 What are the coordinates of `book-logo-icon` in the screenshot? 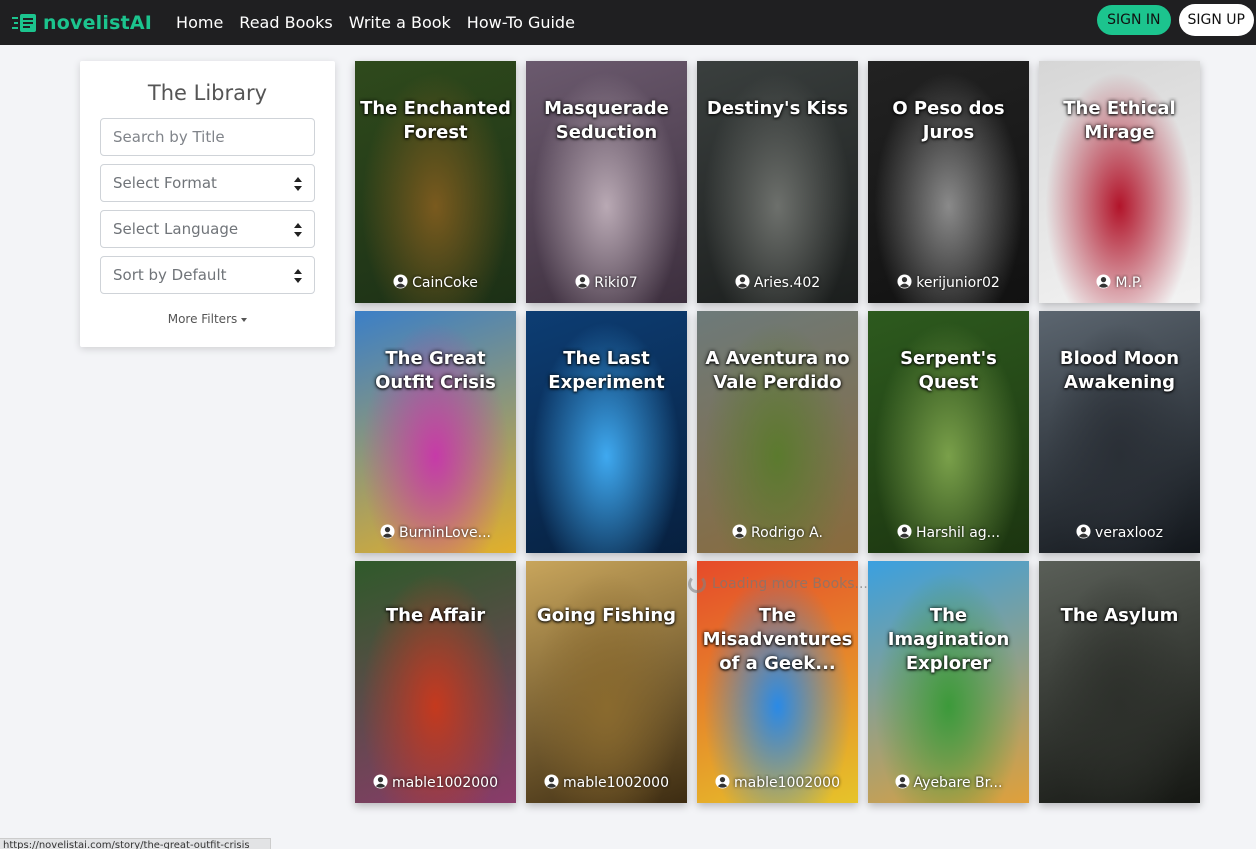 It's located at (24, 22).